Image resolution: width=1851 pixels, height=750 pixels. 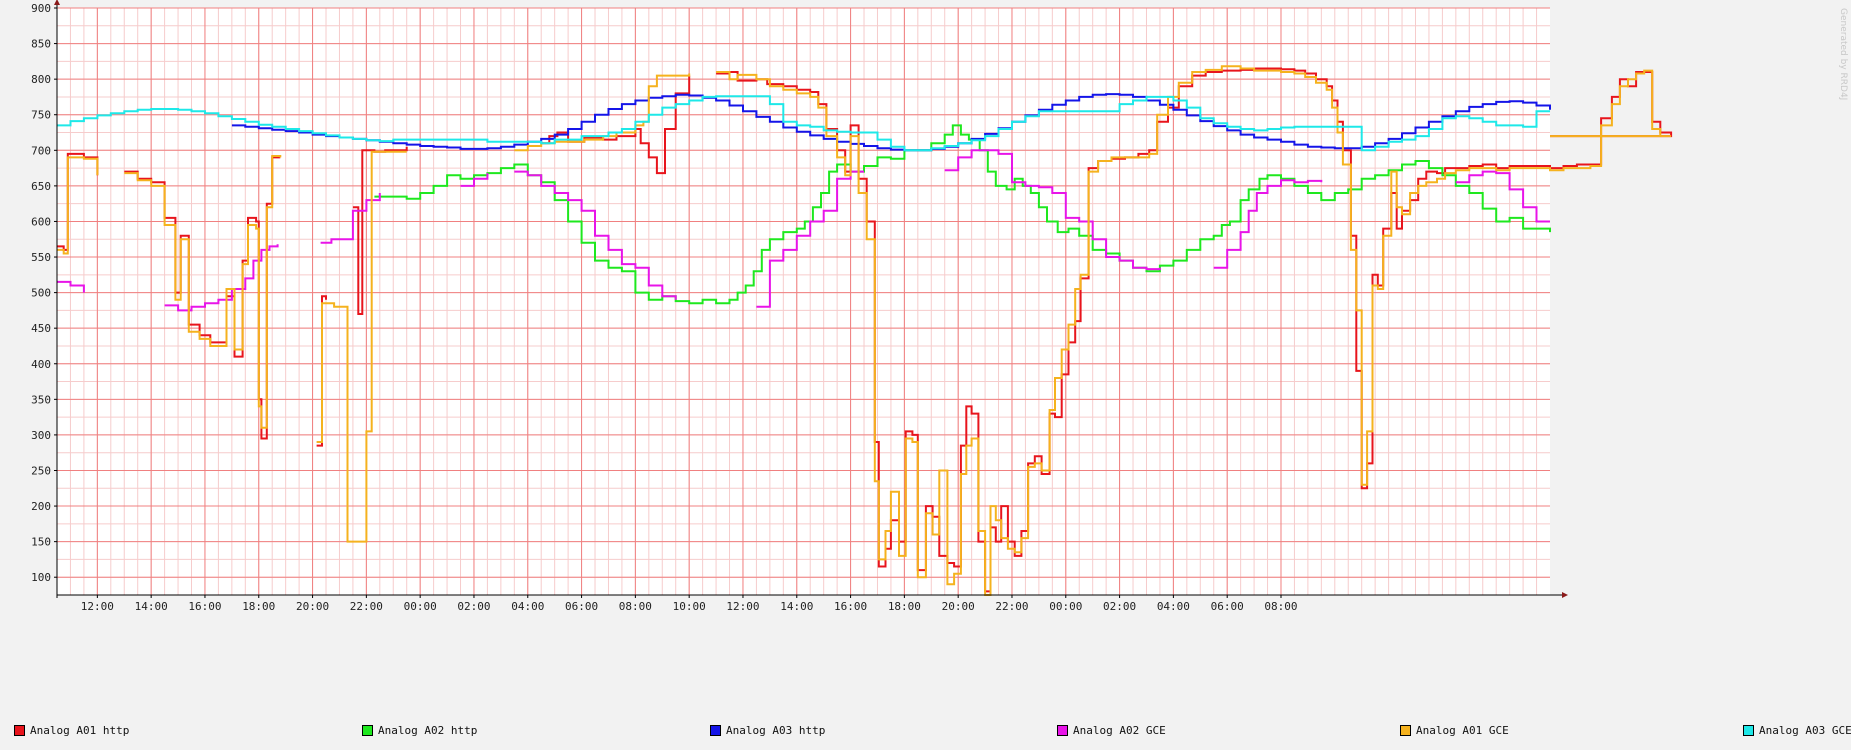 What do you see at coordinates (1565, 595) in the screenshot?
I see `x-axis-arrow-icon` at bounding box center [1565, 595].